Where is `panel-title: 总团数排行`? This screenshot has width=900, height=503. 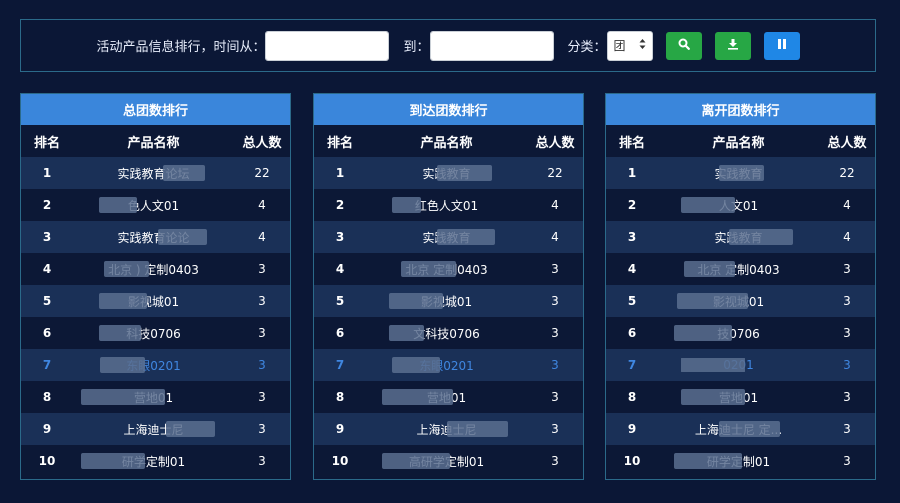
panel-title: 总团数排行 is located at coordinates (155, 109).